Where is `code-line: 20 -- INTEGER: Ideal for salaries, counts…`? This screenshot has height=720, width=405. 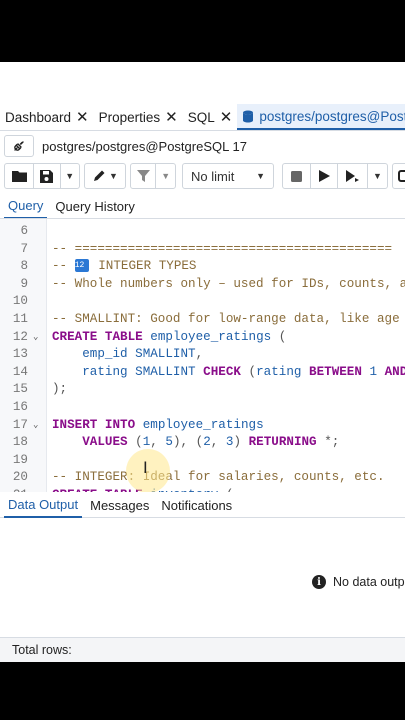 code-line: 20 -- INTEGER: Ideal for salaries, counts… is located at coordinates (202, 478).